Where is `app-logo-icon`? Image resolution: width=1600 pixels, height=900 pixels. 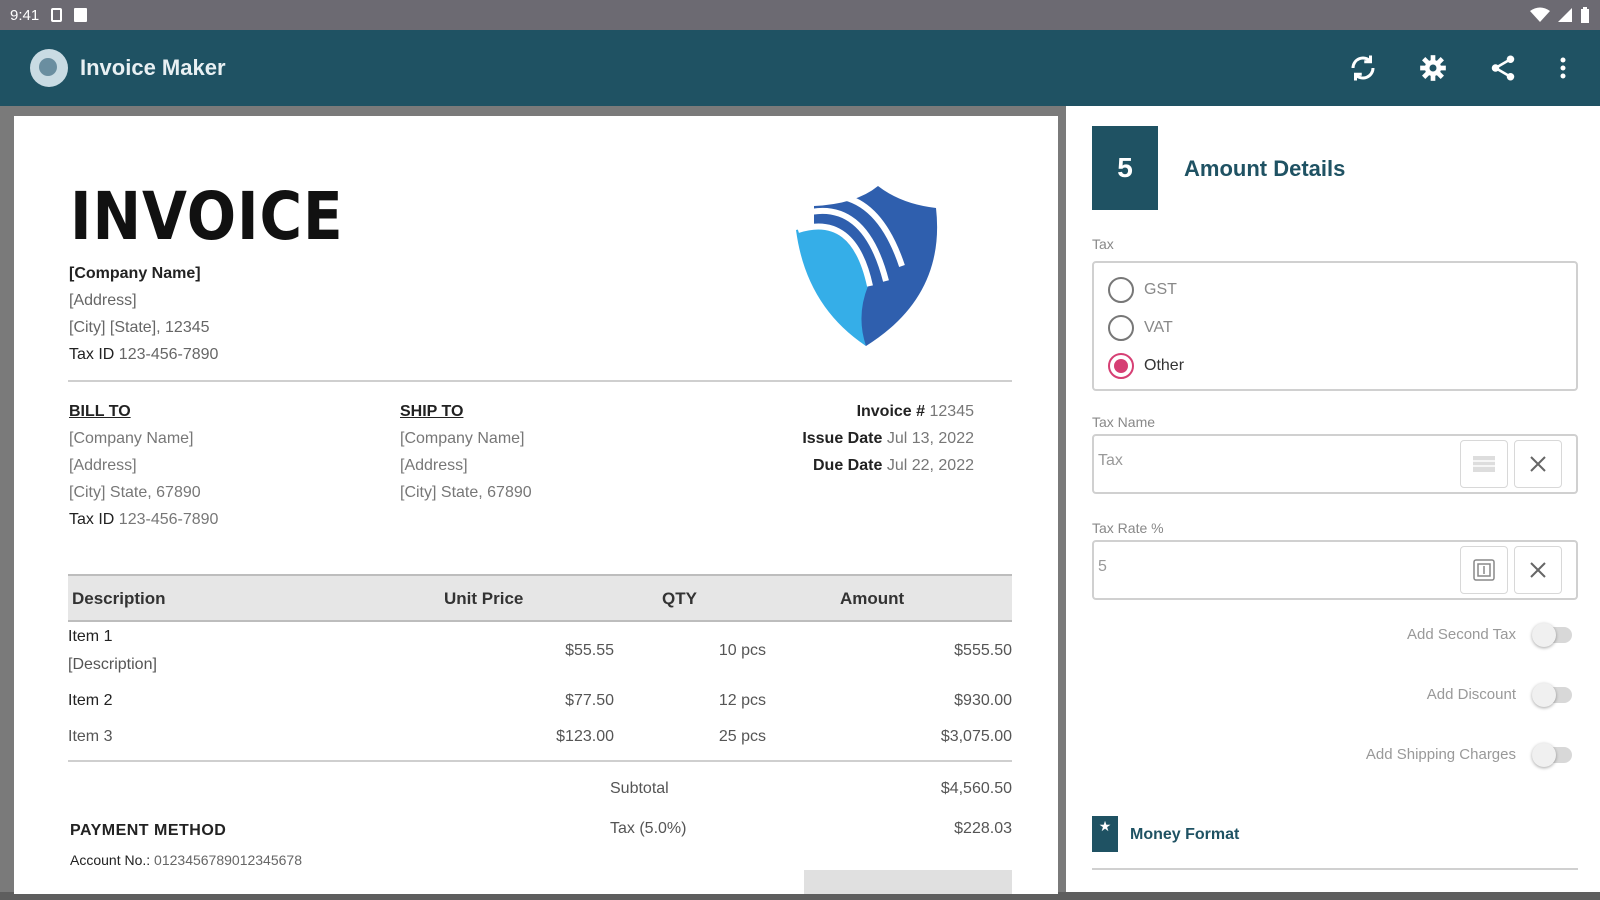 app-logo-icon is located at coordinates (49, 68).